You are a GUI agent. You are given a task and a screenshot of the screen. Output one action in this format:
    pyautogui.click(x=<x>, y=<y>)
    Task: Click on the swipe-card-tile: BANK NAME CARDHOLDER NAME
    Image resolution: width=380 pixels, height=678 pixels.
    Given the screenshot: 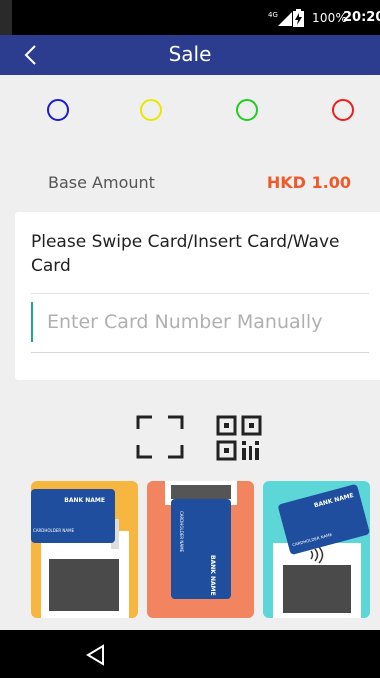 What is the action you would take?
    pyautogui.click(x=84, y=549)
    